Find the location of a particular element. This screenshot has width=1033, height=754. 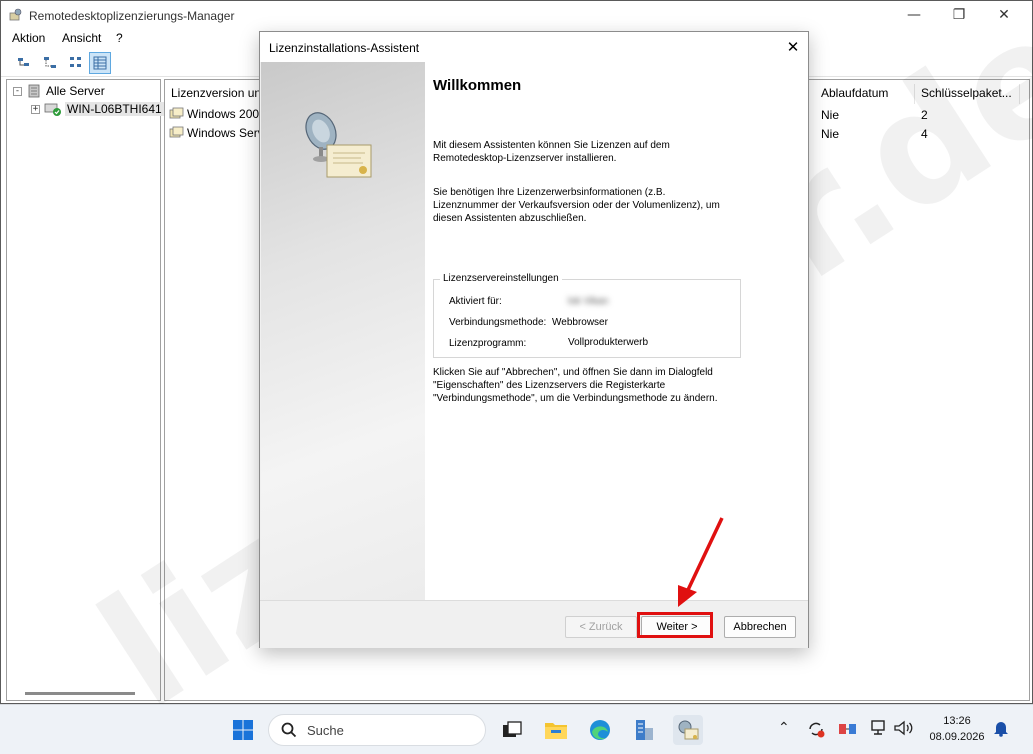

server-manager-icon is located at coordinates (644, 730).